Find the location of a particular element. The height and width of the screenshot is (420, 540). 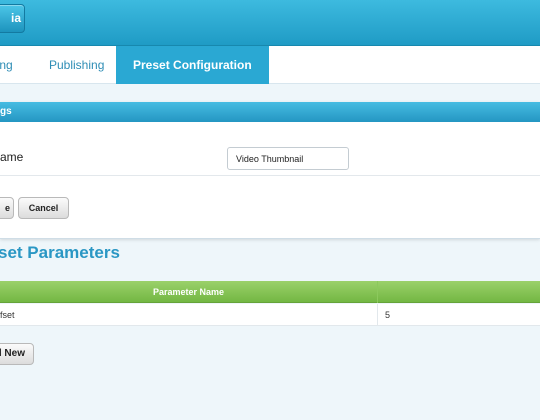

panel-header: gs is located at coordinates (270, 112).